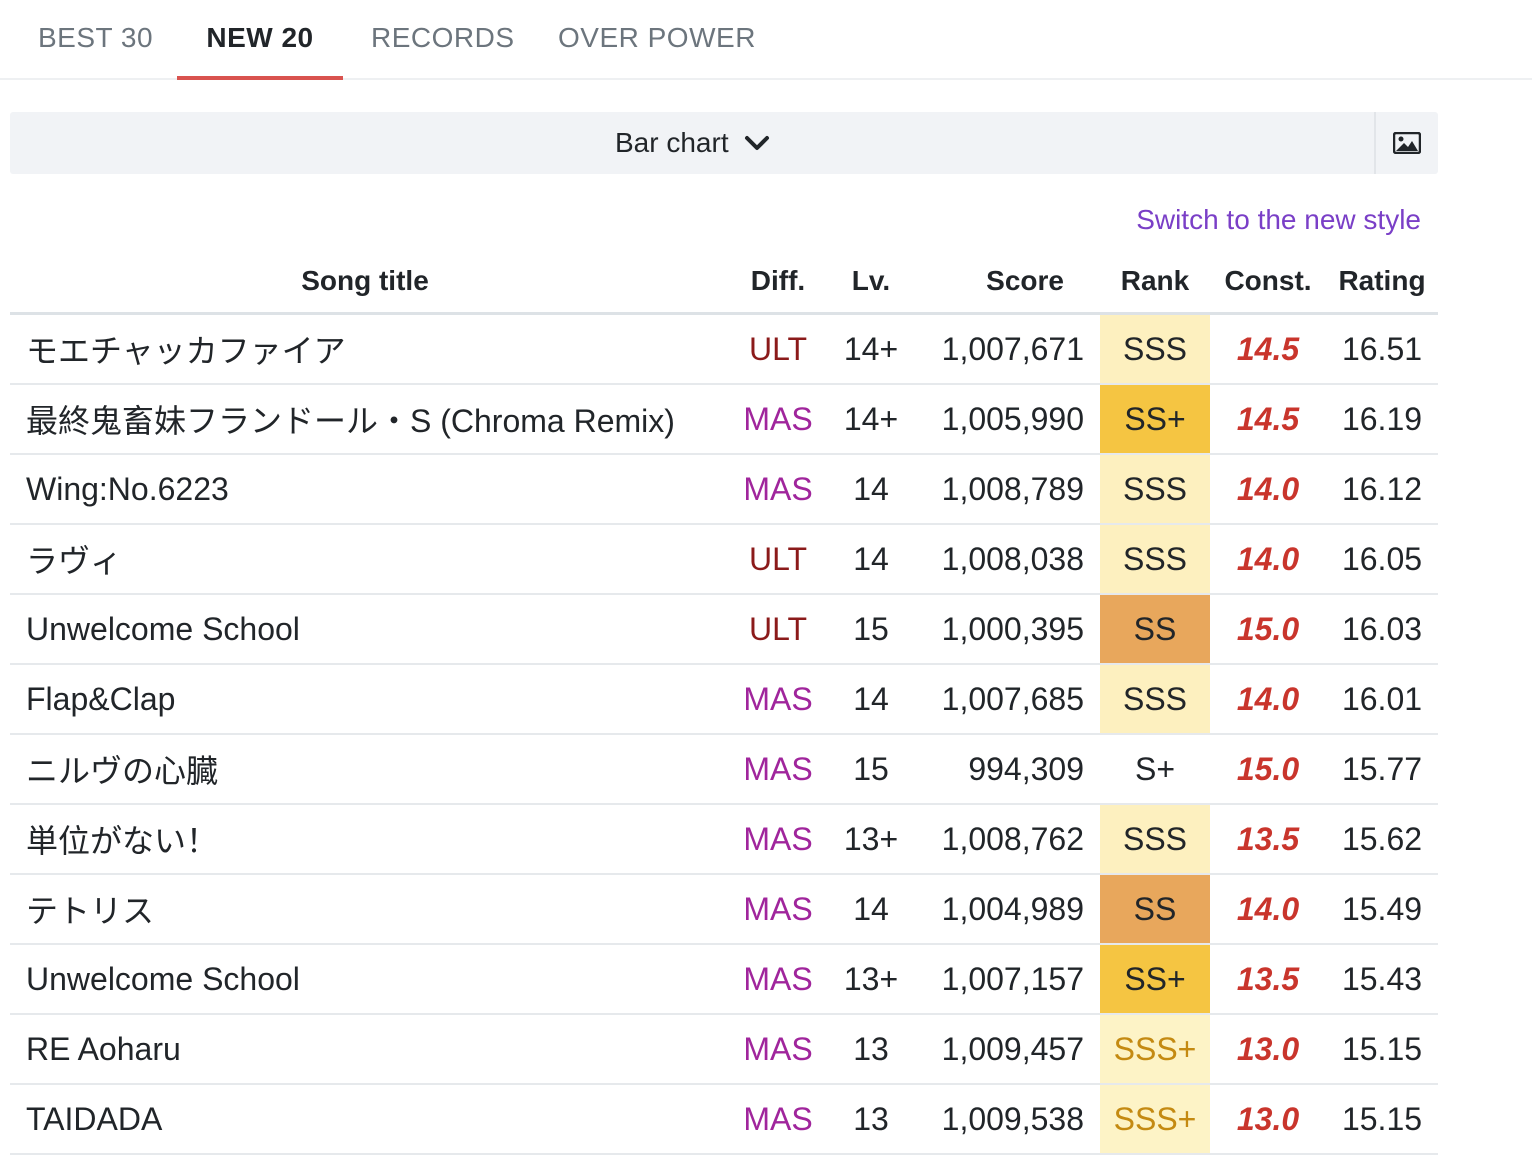  I want to click on header-song-title: Song title, so click(365, 282).